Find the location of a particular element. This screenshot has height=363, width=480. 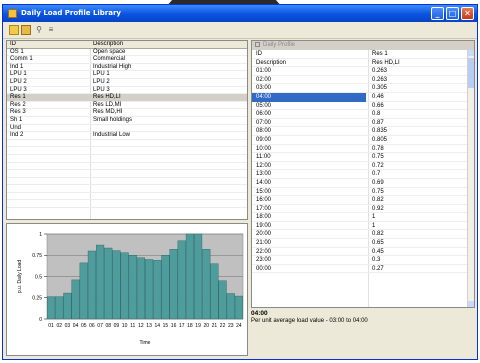

close-button: ✕ is located at coordinates (467, 13).